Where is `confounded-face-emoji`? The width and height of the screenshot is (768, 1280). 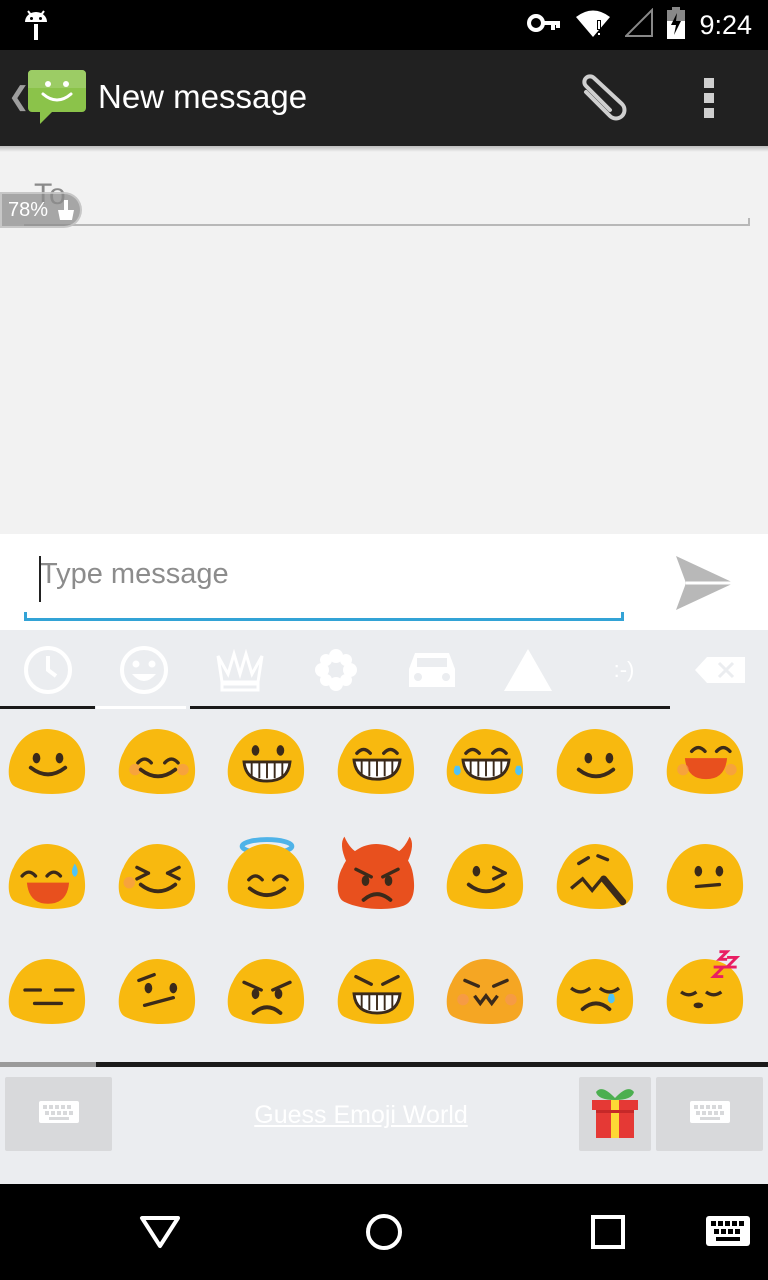 confounded-face-emoji is located at coordinates (598, 881).